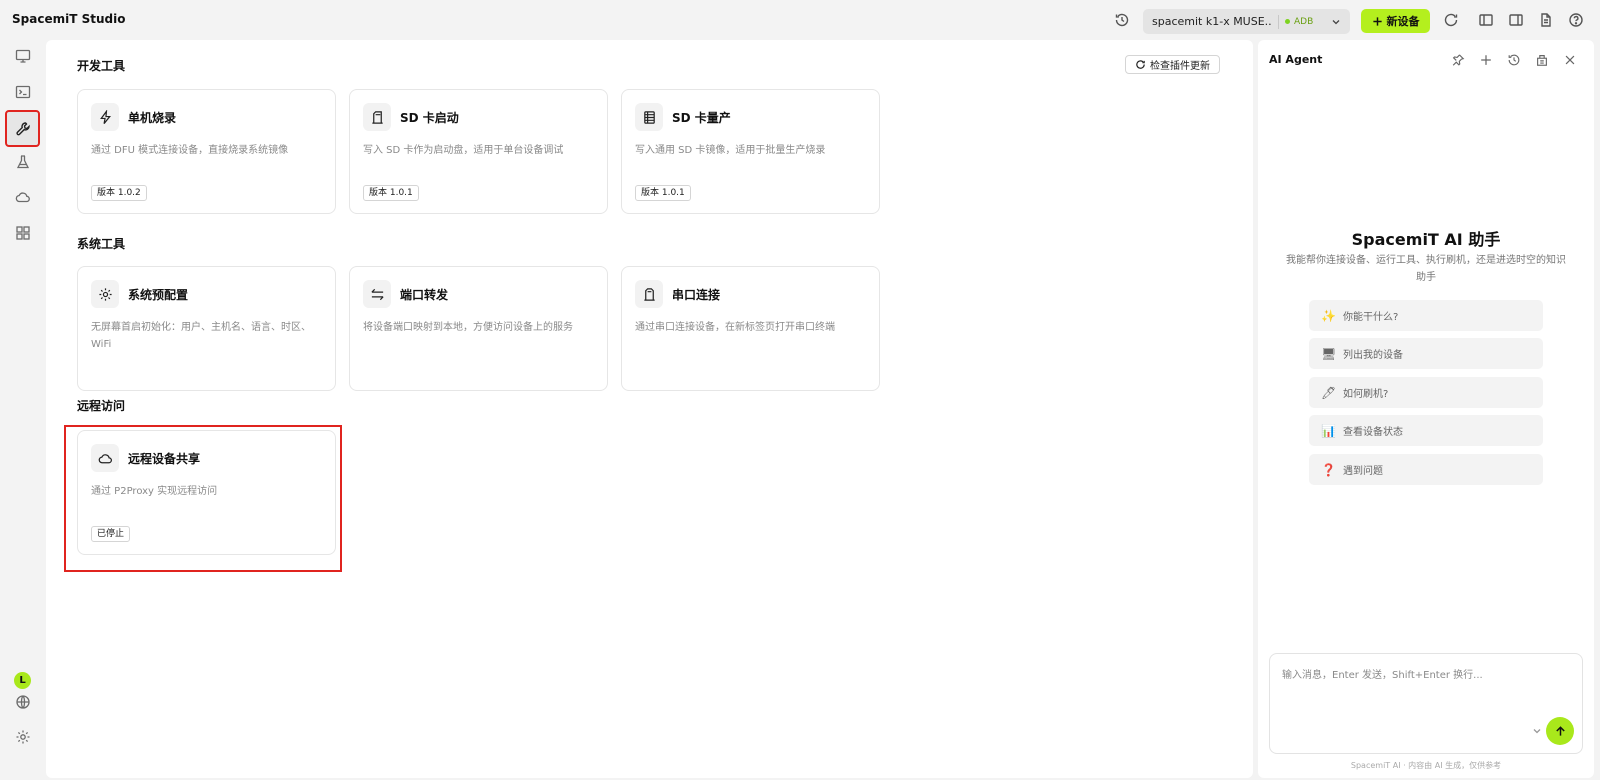 The image size is (1600, 780). What do you see at coordinates (1373, 432) in the screenshot?
I see `suggestion-label: 查看设备状态` at bounding box center [1373, 432].